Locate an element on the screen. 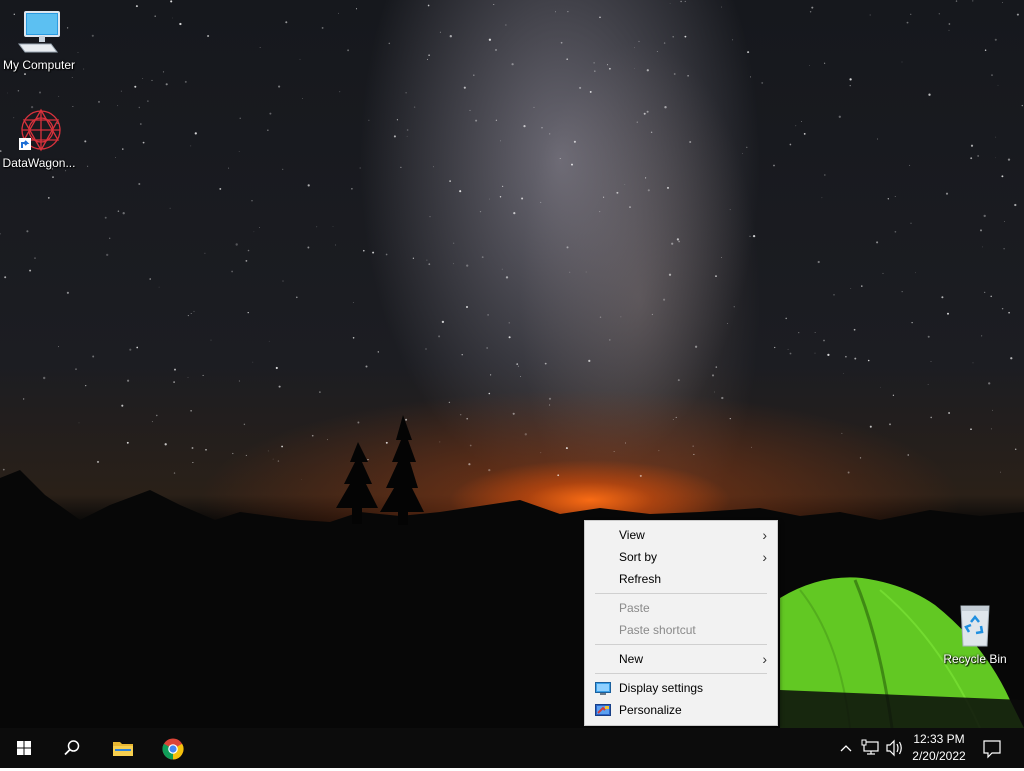  menu-item-label: Sort by is located at coordinates (638, 557).